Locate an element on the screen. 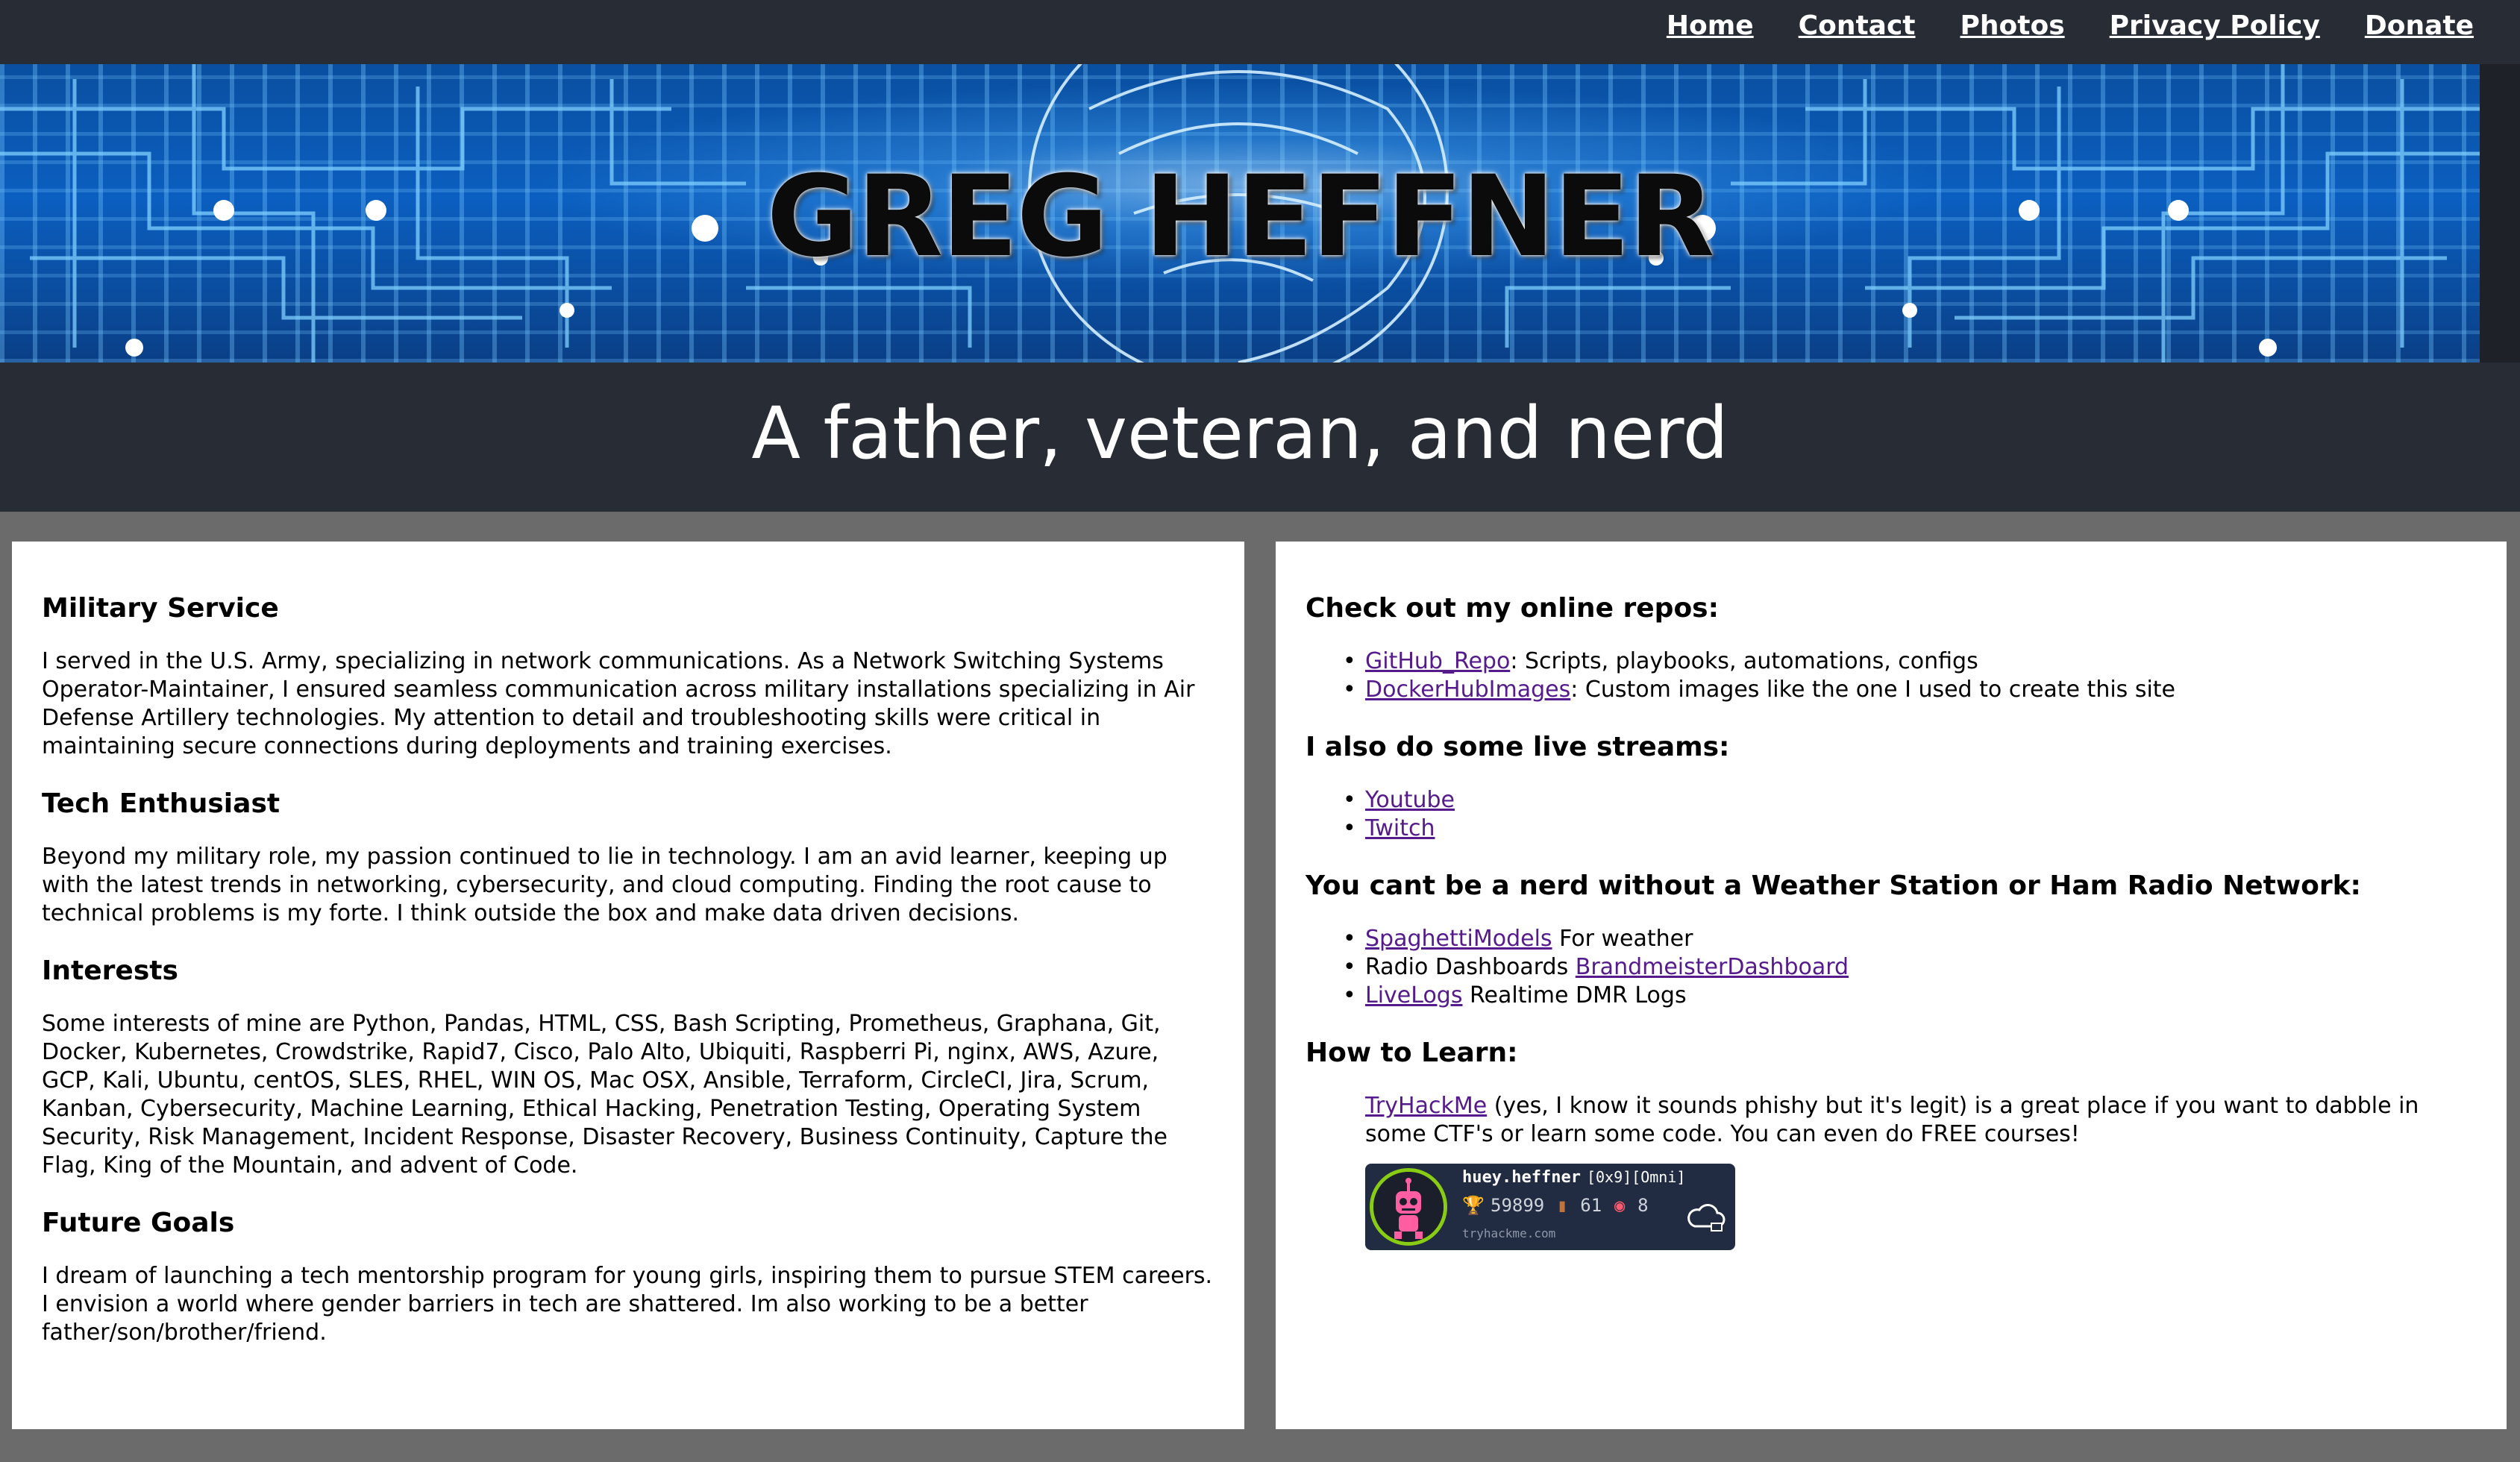 The width and height of the screenshot is (2520, 1462). badge-stats: 🏆 59899 ▮ 61 ◉ 8 is located at coordinates (1555, 1205).